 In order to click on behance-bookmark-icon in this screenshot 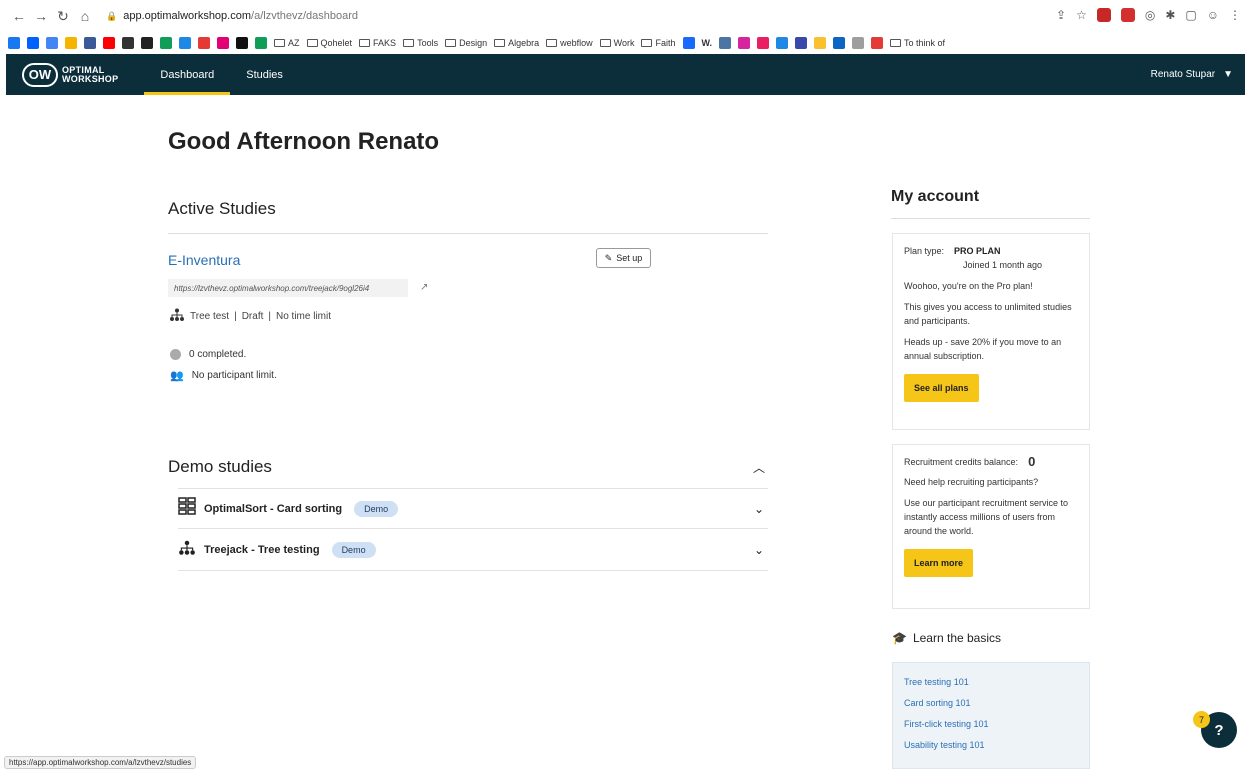, I will do `click(688, 43)`.